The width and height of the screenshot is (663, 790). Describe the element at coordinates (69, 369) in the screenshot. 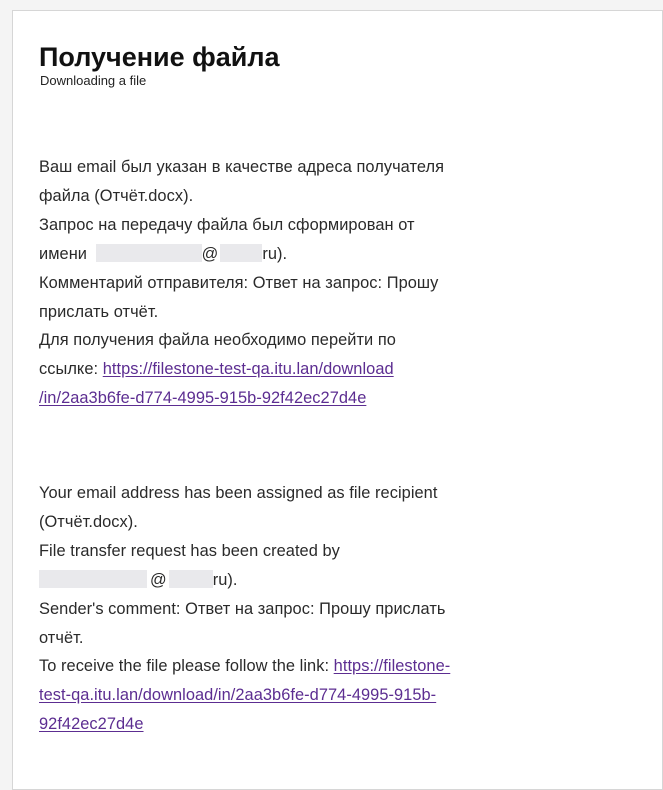

I see `ru-link-prefix: ссылке:` at that location.